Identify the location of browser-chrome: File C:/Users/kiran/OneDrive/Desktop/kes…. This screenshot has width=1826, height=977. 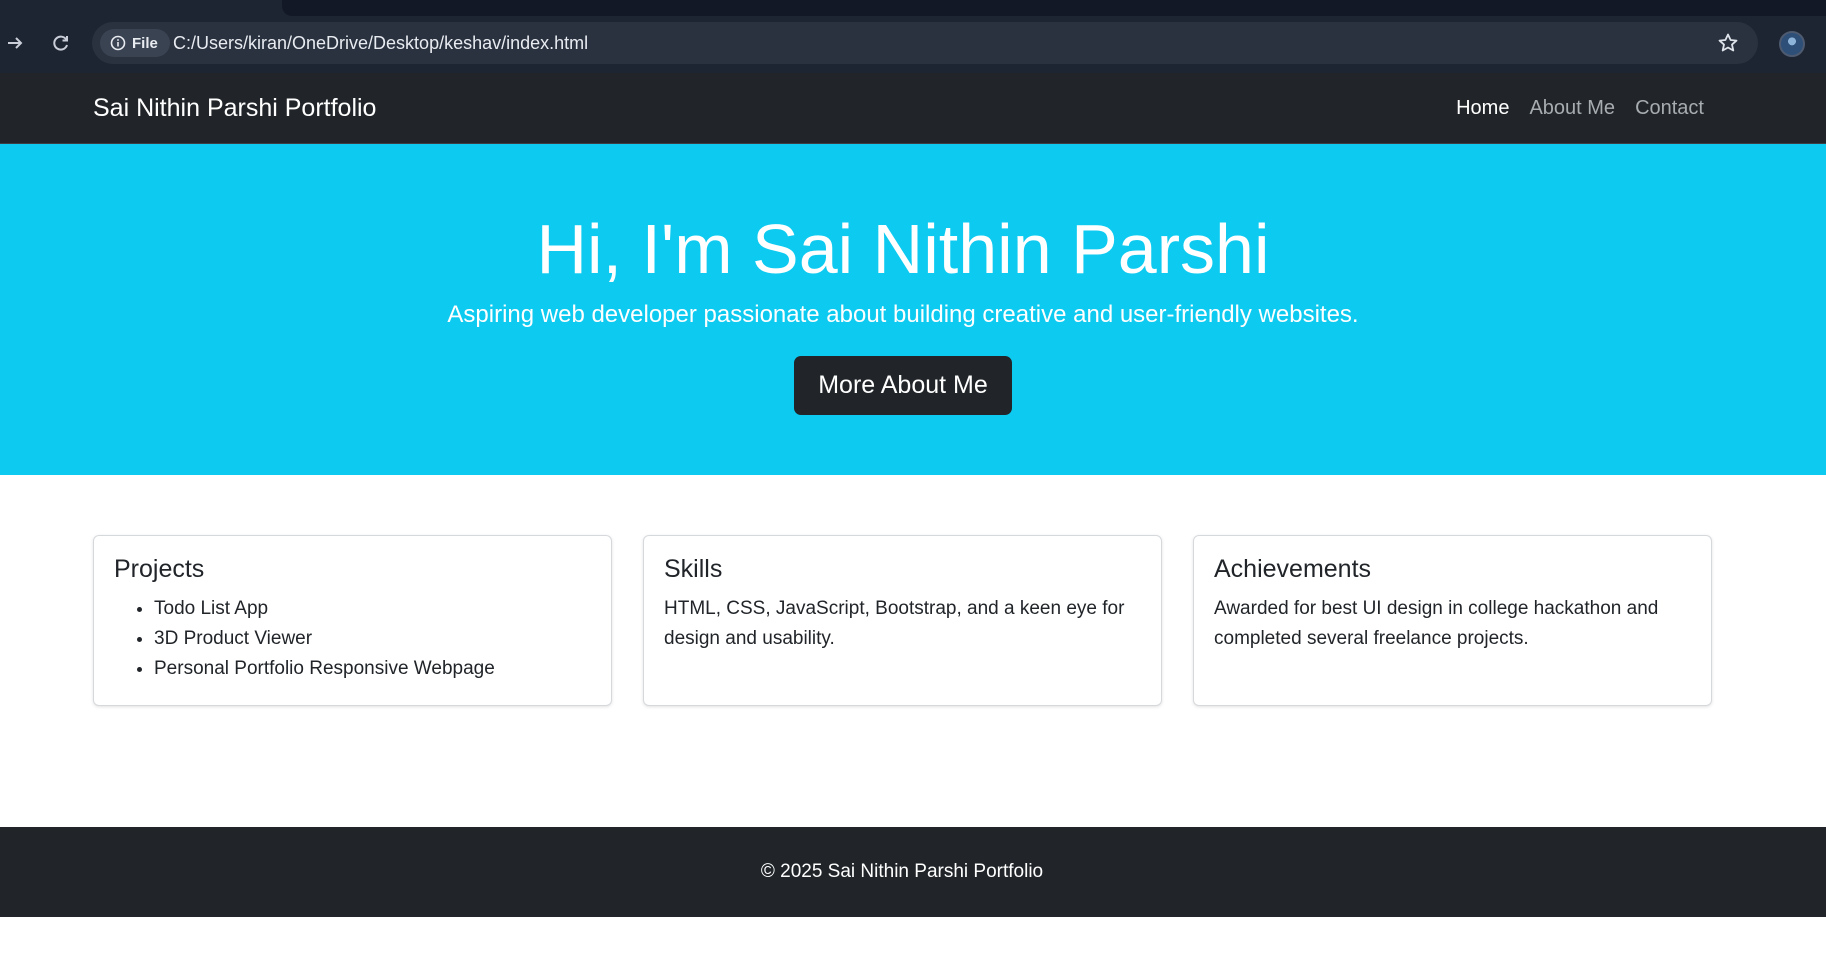
(913, 36).